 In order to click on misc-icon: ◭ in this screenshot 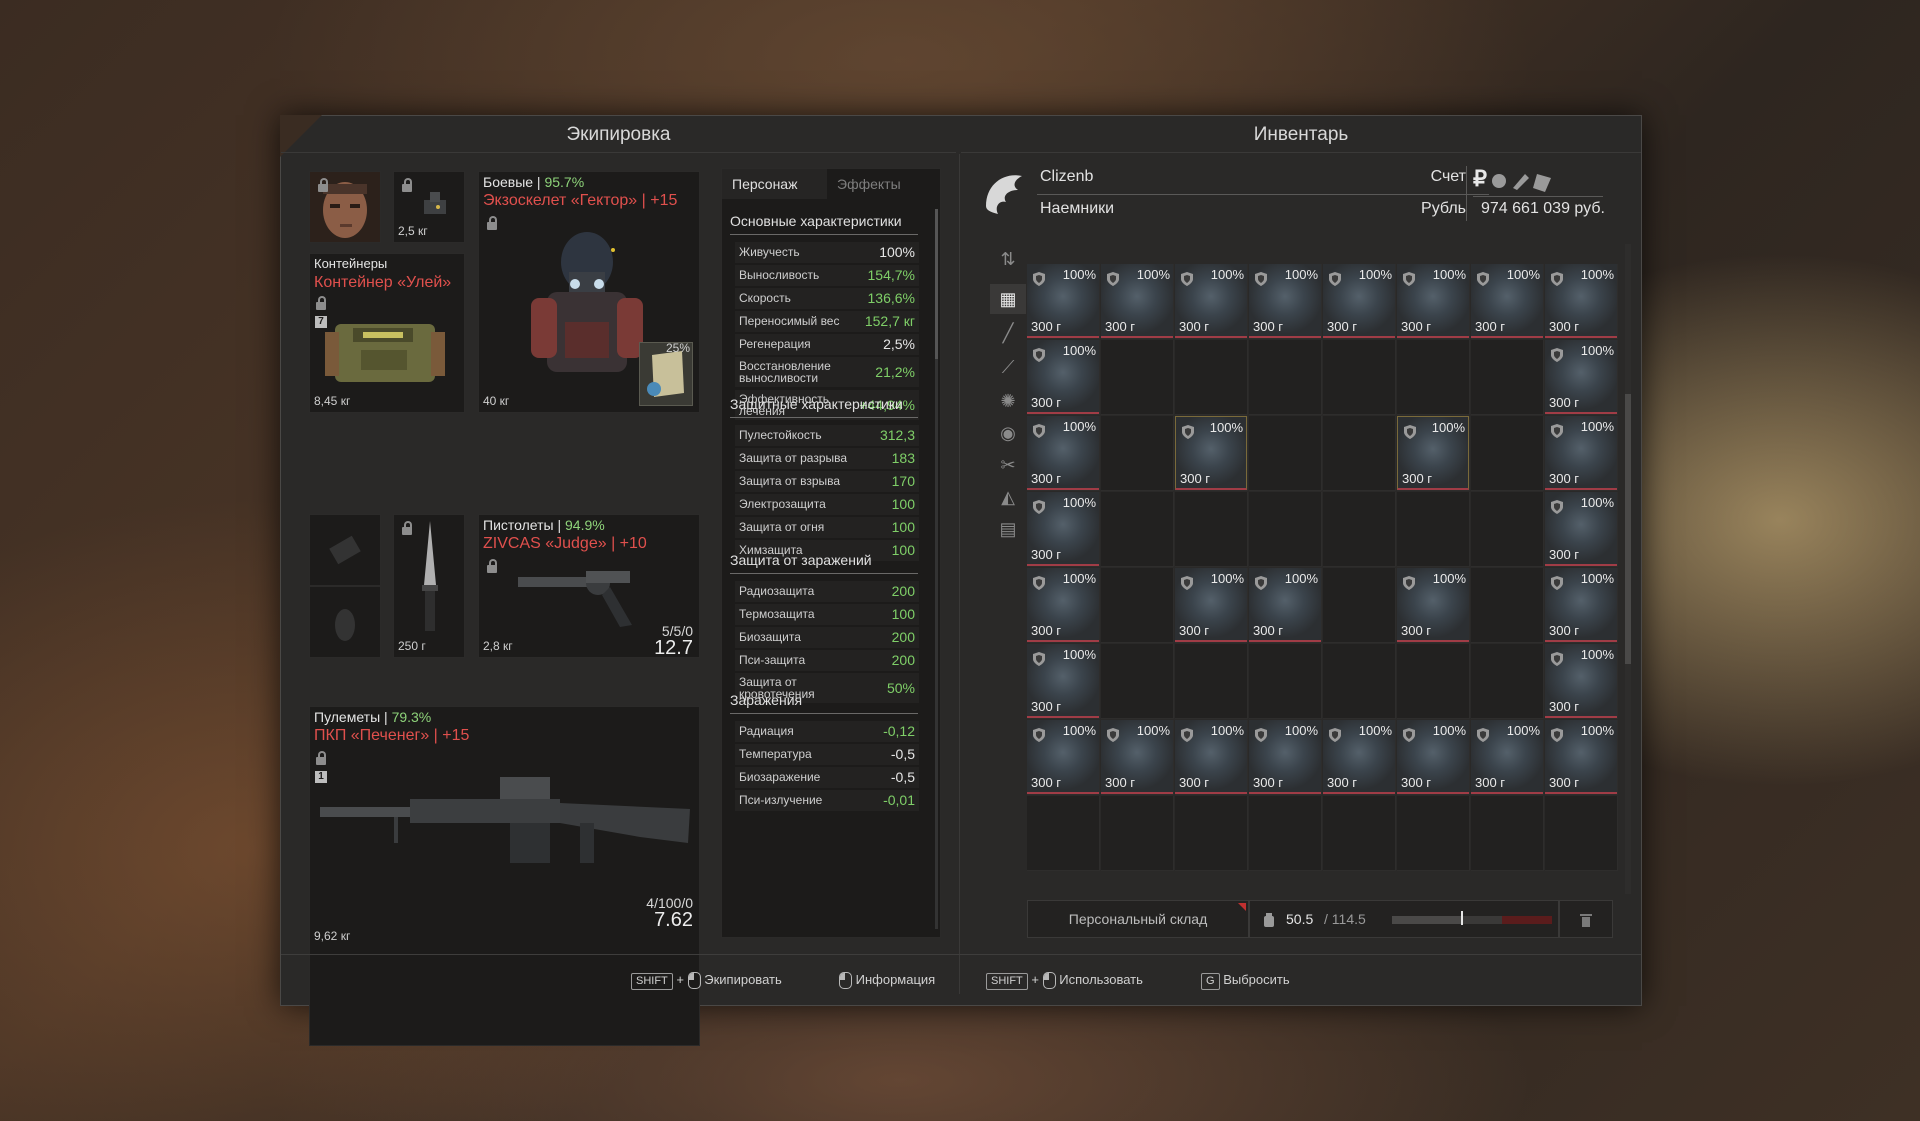, I will do `click(1008, 497)`.